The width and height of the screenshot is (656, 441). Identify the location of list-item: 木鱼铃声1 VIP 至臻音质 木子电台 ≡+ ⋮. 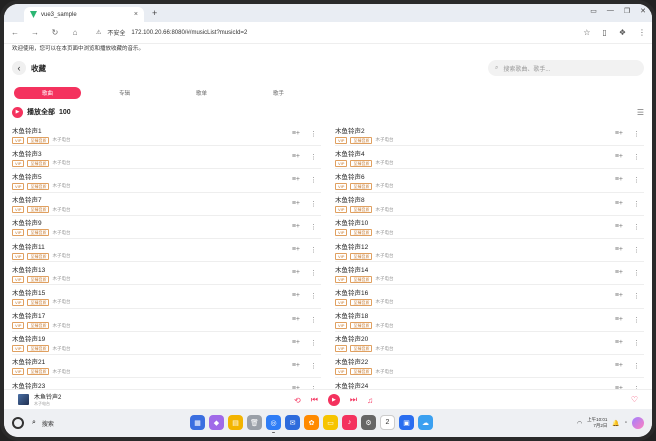
(166, 135).